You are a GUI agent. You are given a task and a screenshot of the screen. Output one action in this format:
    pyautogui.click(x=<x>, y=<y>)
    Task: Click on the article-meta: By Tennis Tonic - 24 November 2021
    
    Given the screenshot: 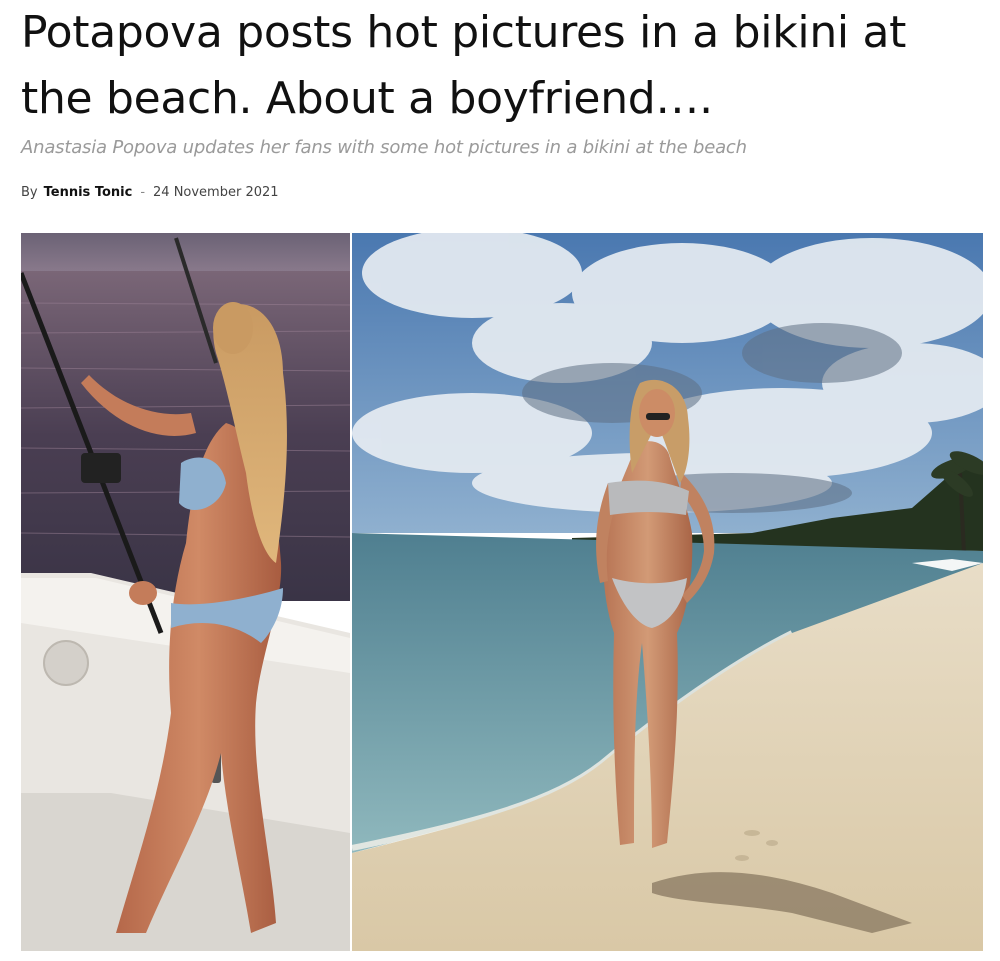 What is the action you would take?
    pyautogui.click(x=150, y=192)
    